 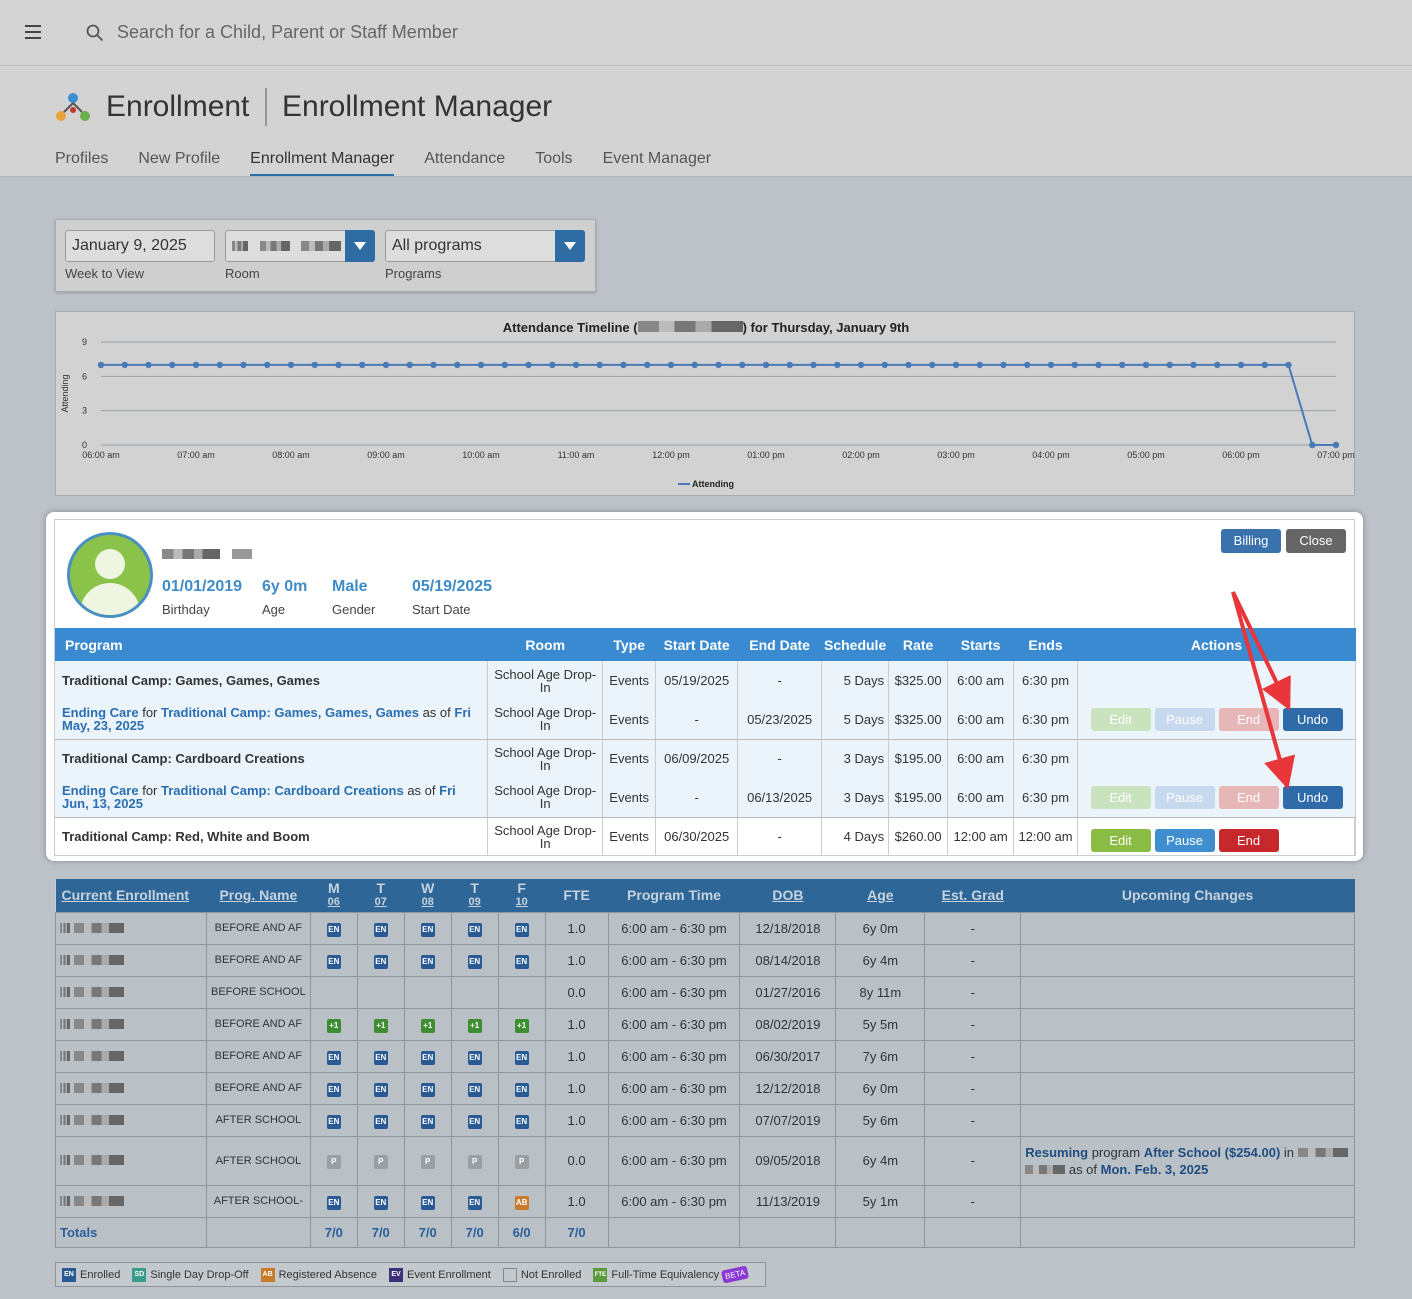 I want to click on room-select, so click(x=300, y=246).